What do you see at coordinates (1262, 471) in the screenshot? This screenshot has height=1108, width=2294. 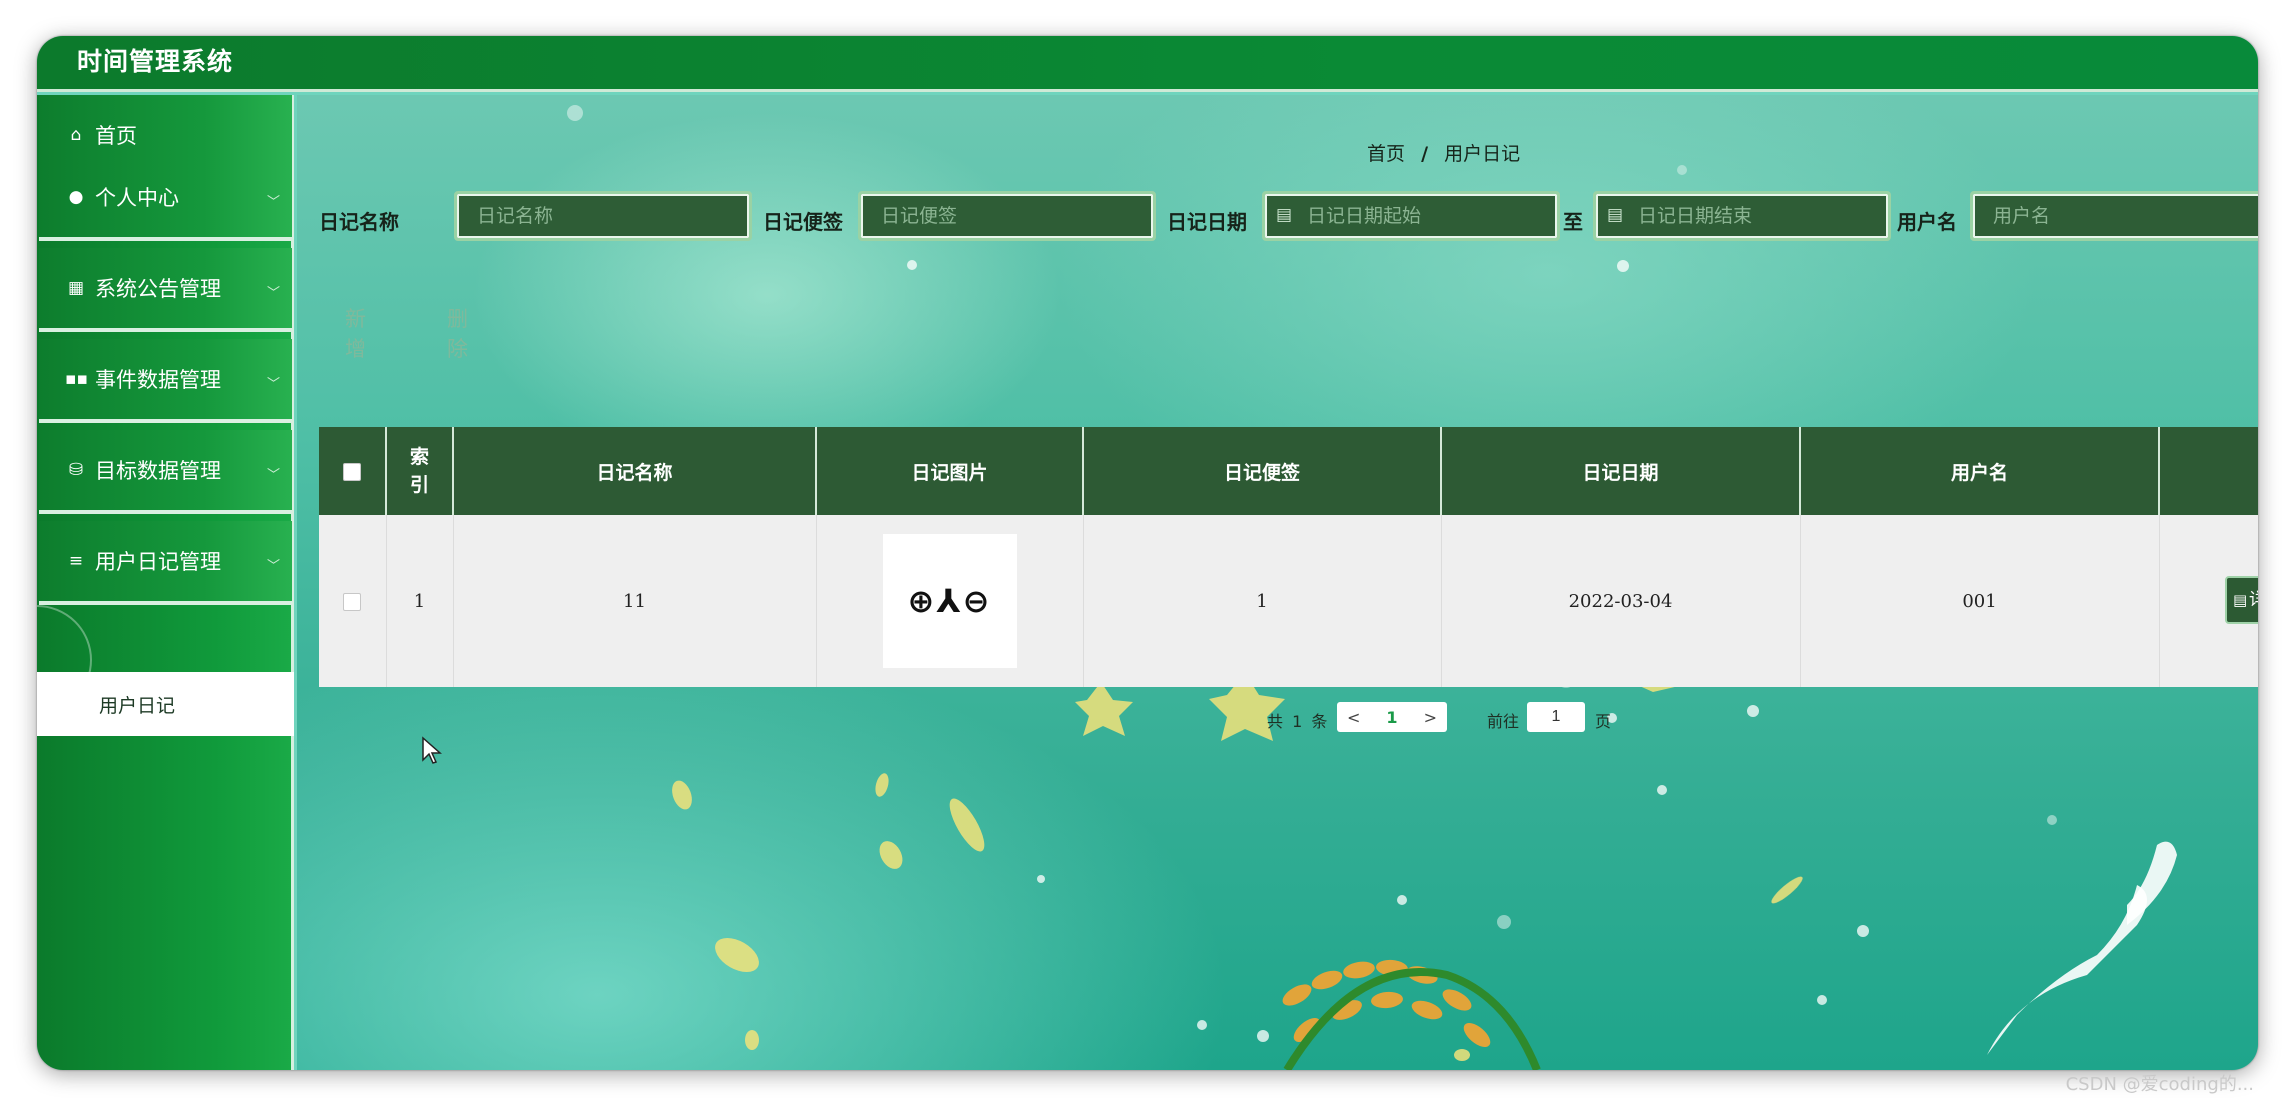 I see `column-header-note: 日记便签` at bounding box center [1262, 471].